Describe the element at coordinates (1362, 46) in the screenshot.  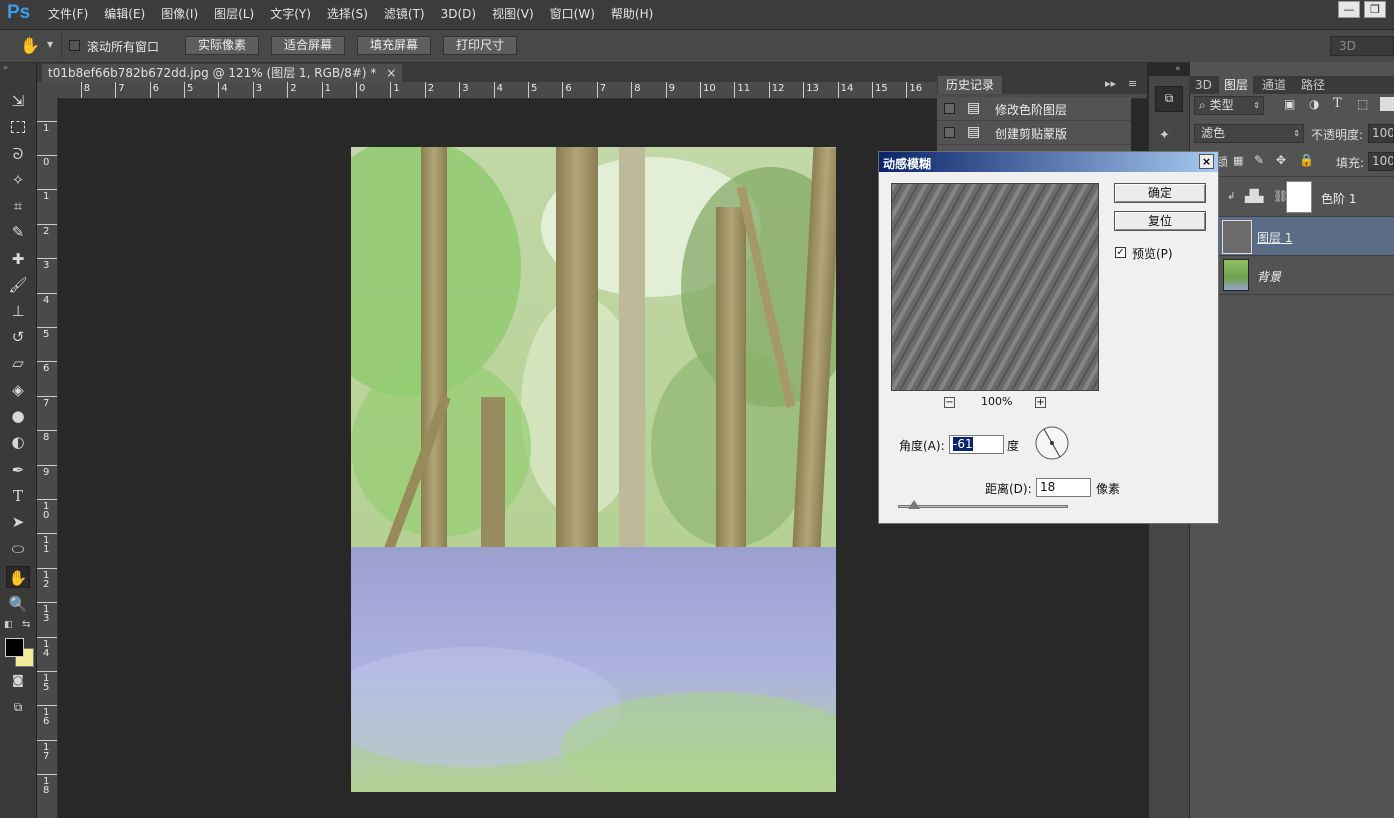
I see `workspace-select: 3D` at that location.